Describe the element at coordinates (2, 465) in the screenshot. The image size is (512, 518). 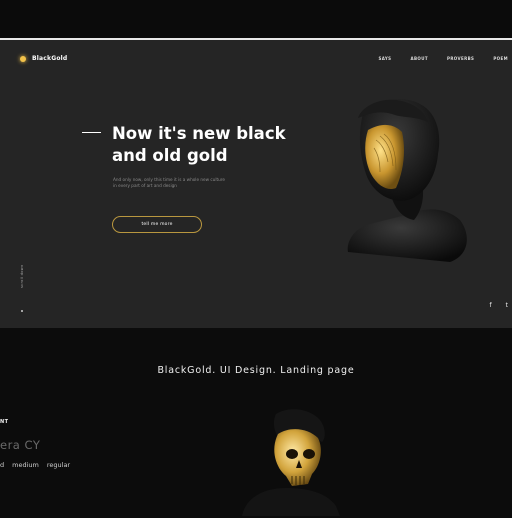
I see `weight-bold: d` at that location.